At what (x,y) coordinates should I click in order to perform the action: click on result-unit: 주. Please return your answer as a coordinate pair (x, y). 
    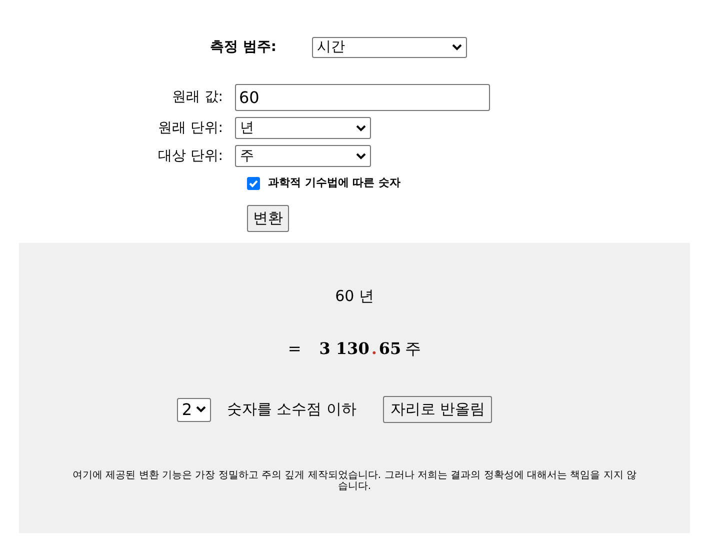
    Looking at the image, I should click on (413, 349).